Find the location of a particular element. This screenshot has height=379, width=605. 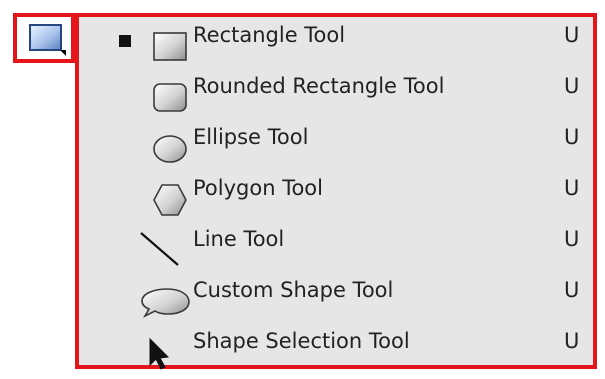

rounded-rectangle-icon is located at coordinates (162, 94).